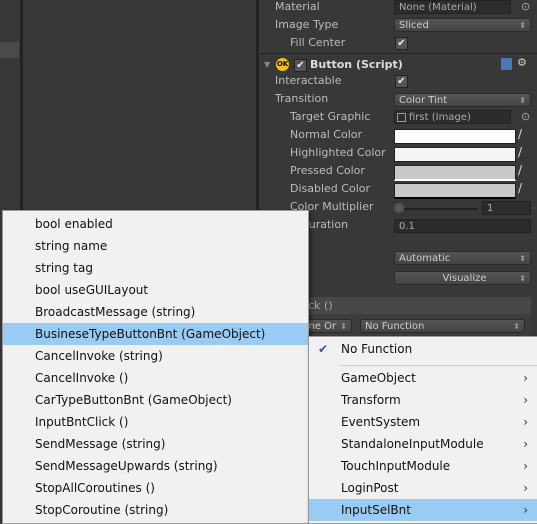 The width and height of the screenshot is (537, 524). What do you see at coordinates (9, 50) in the screenshot?
I see `hierarchy-selected-row` at bounding box center [9, 50].